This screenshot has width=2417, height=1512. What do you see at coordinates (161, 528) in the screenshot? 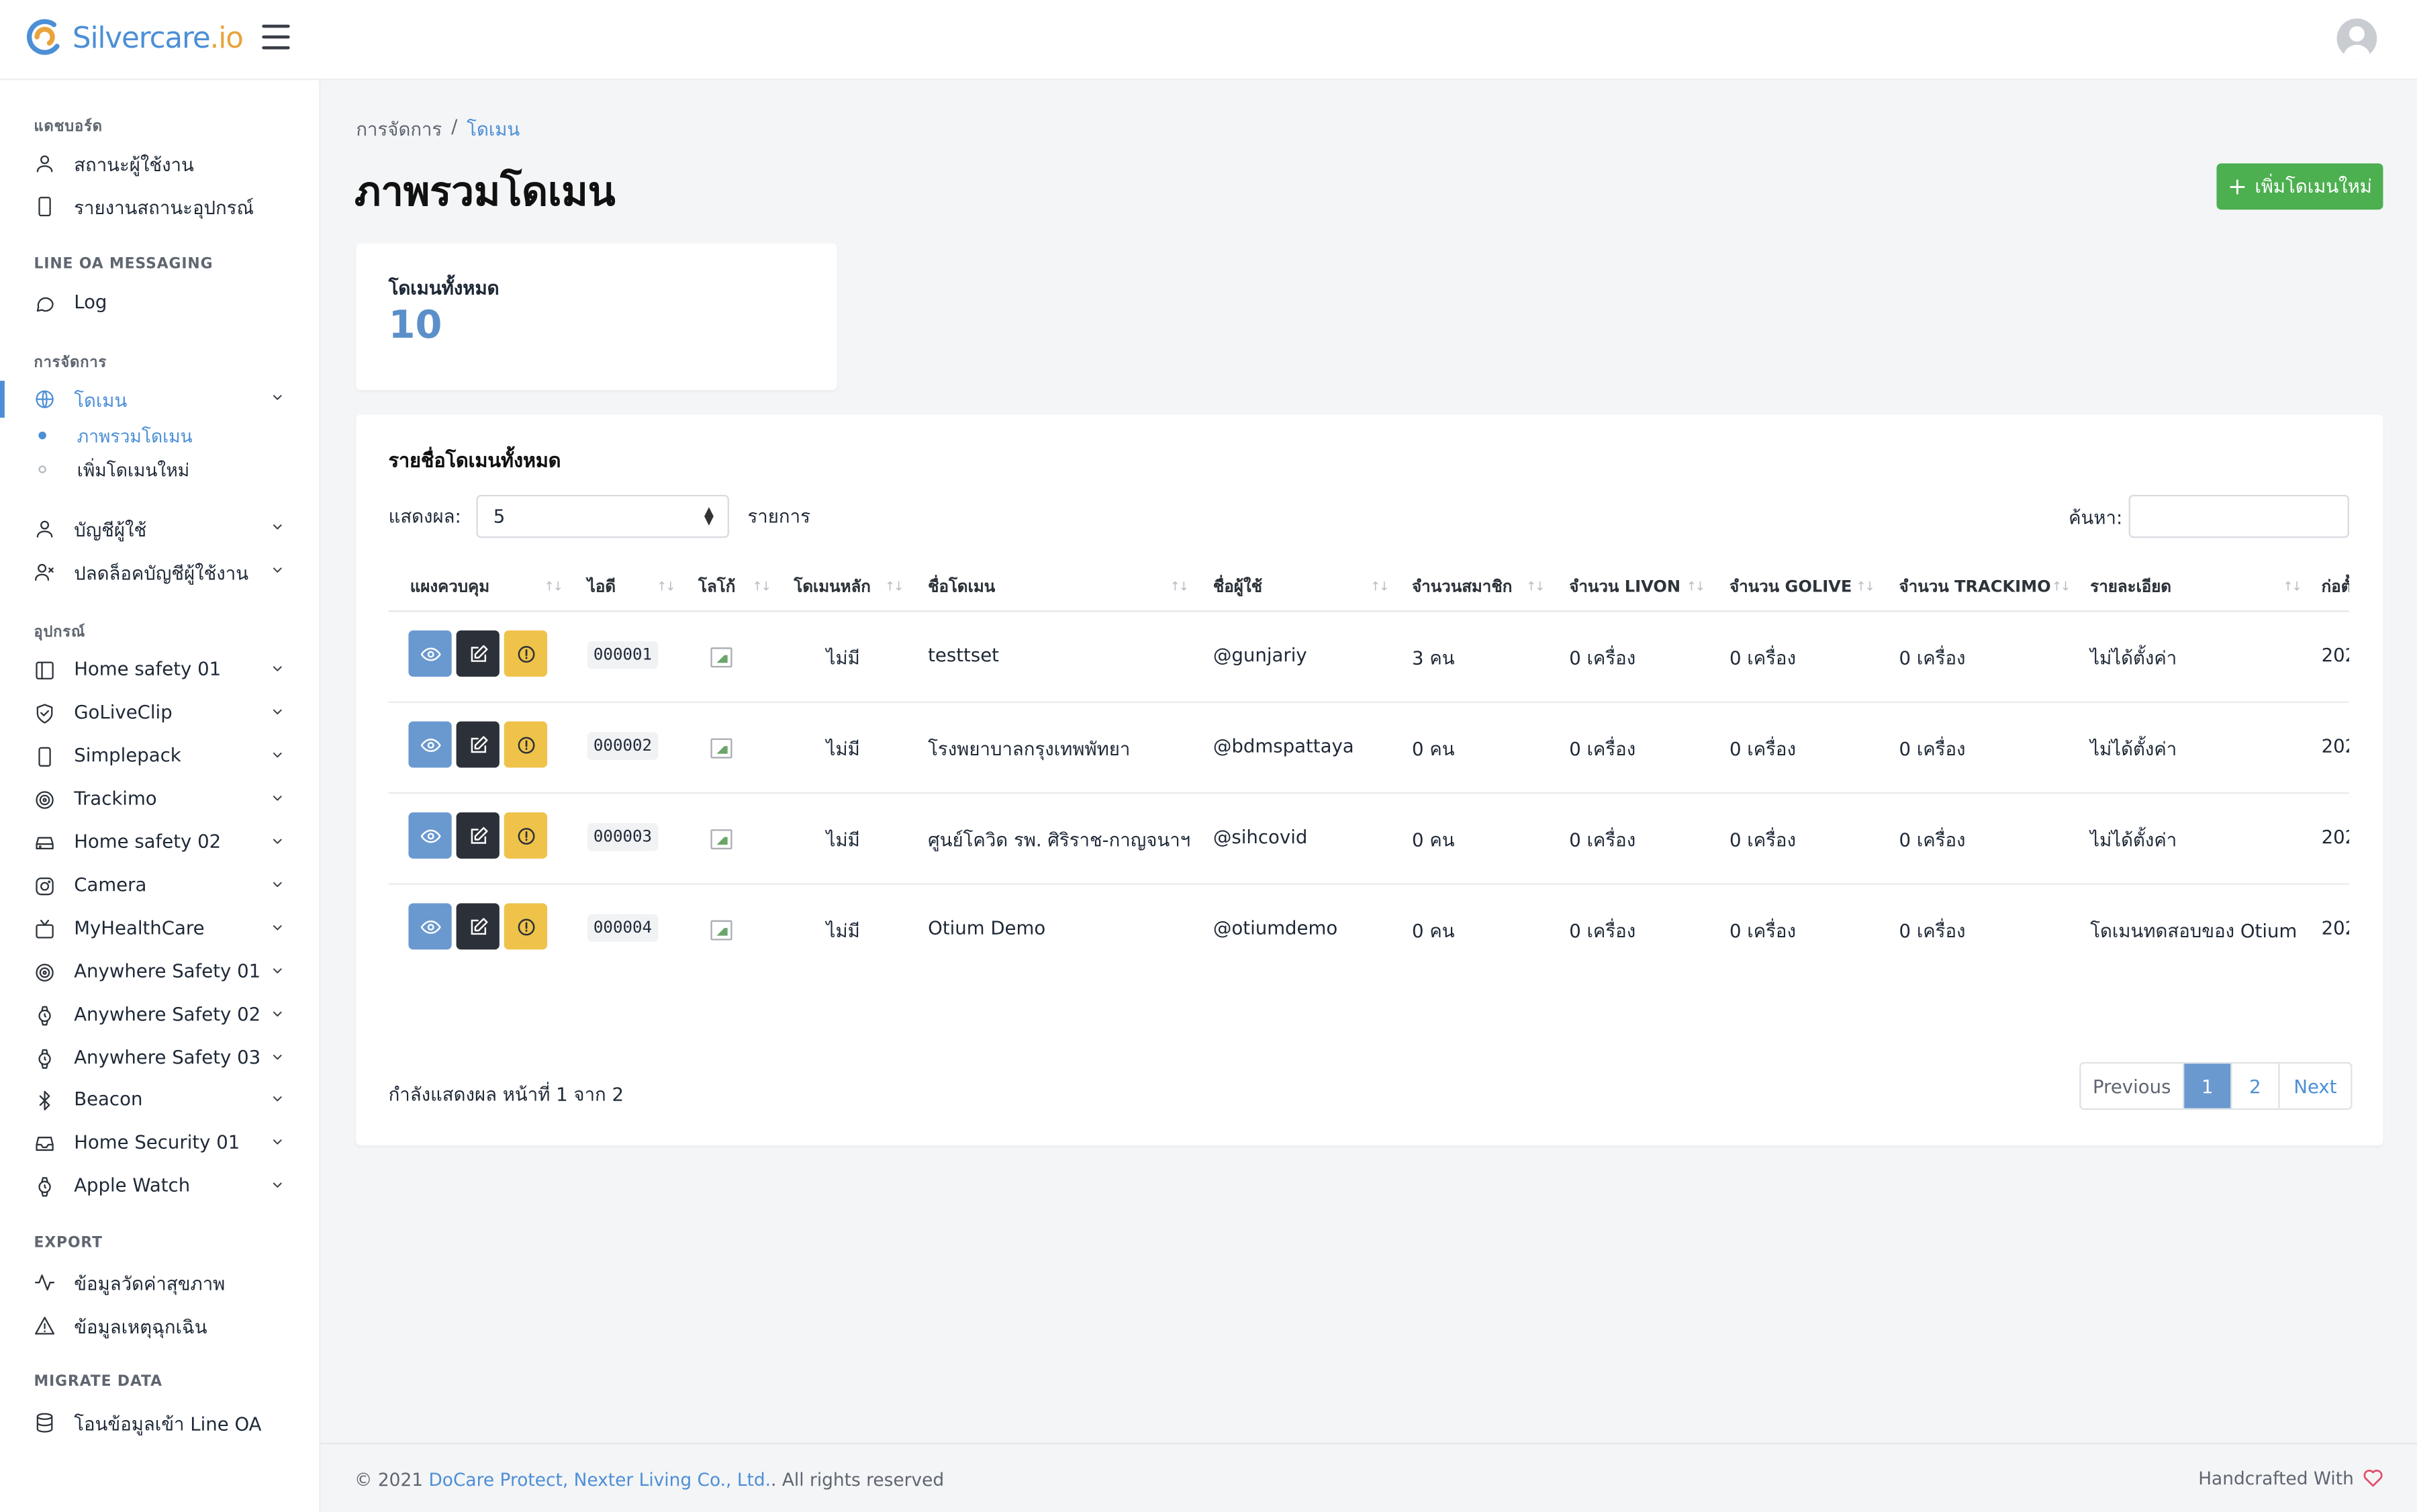
I see `sidebar-item-5: บัญชีผู้ใช้` at bounding box center [161, 528].